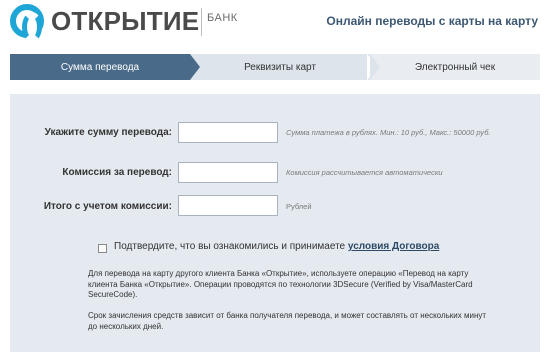 The height and width of the screenshot is (352, 550). Describe the element at coordinates (108, 132) in the screenshot. I see `amount-label: Укажите сумму перевода:` at that location.